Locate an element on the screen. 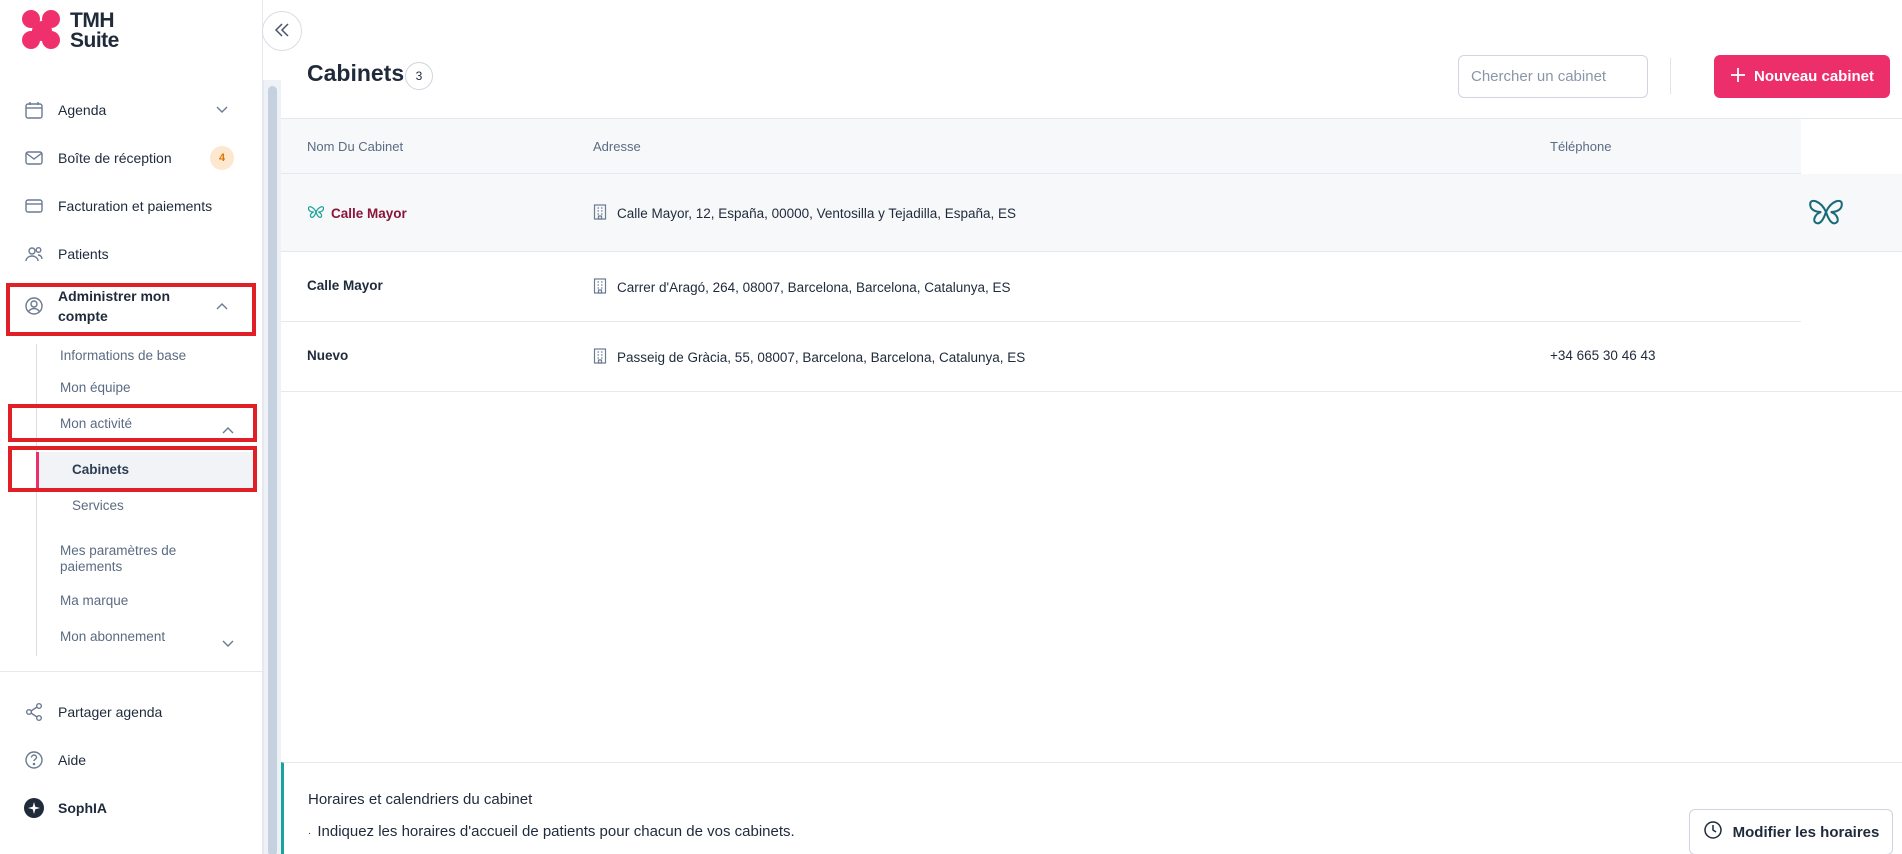 The height and width of the screenshot is (854, 1902). sidebar-item-label: Patients is located at coordinates (83, 254).